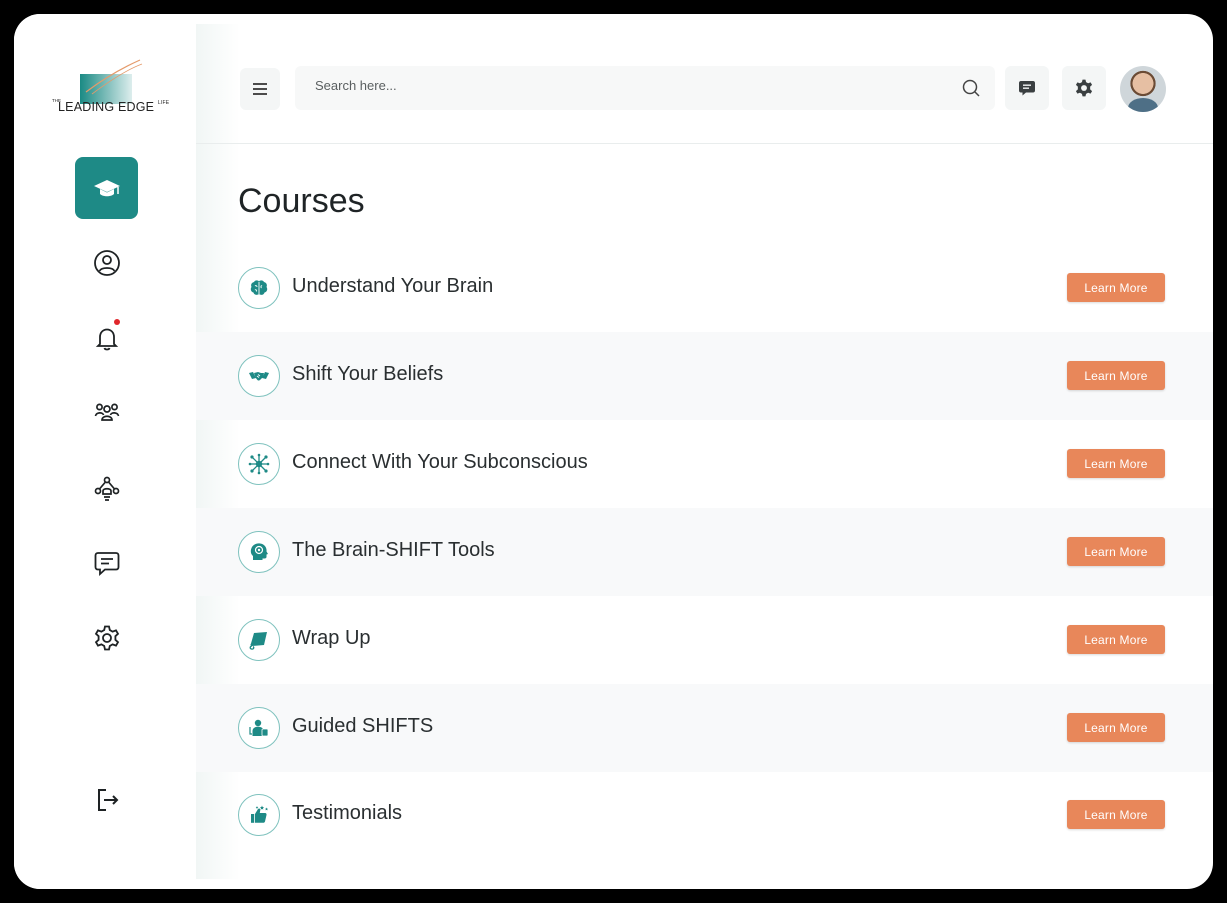 The height and width of the screenshot is (903, 1227). I want to click on logo-wordmark: LEADING EDGE, so click(106, 107).